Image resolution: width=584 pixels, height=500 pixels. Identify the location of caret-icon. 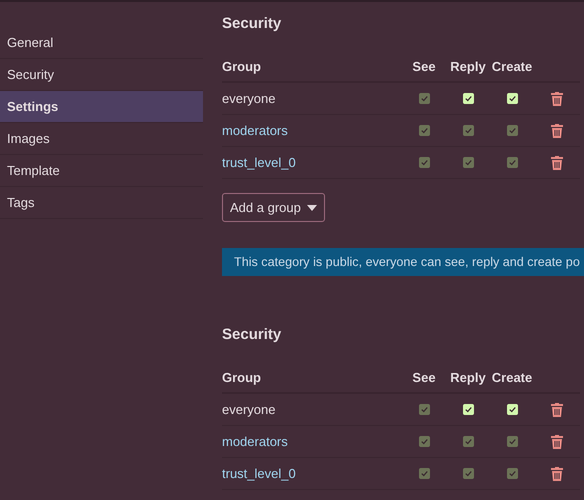
(311, 207).